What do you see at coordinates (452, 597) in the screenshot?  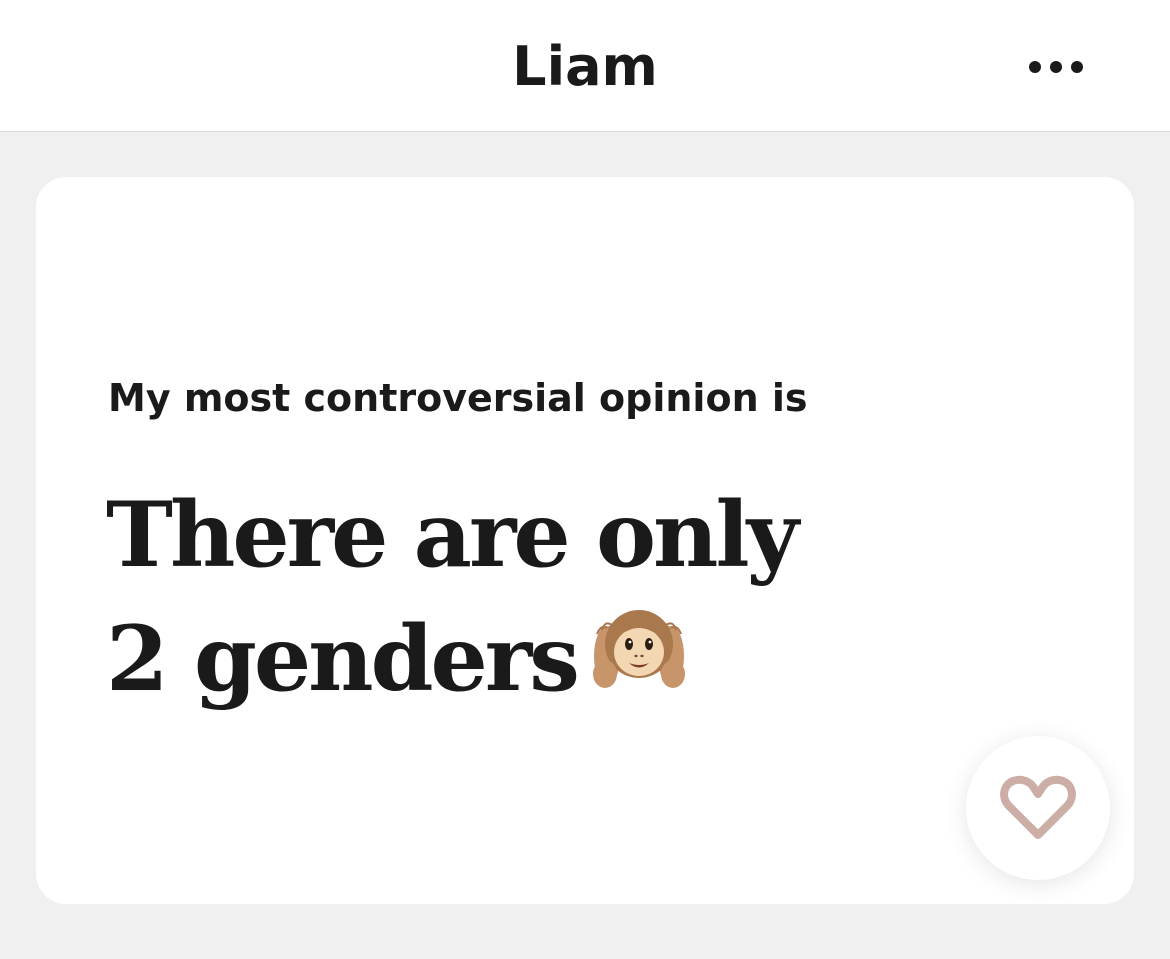 I see `prompt-answer-text: There are only 2 genders` at bounding box center [452, 597].